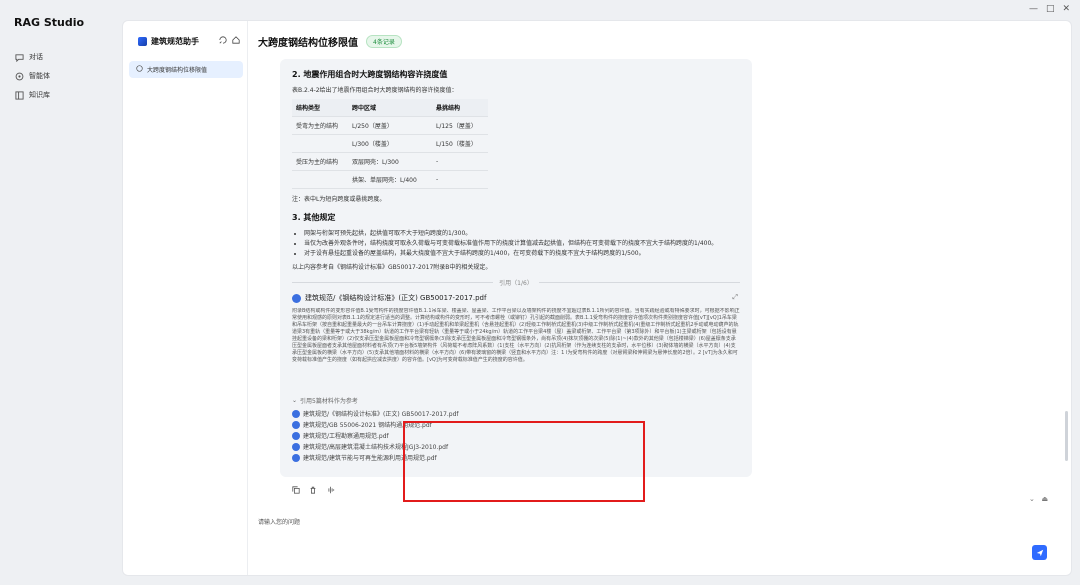  Describe the element at coordinates (460, 143) in the screenshot. I see `table-cell: L/150（楼盖）` at that location.